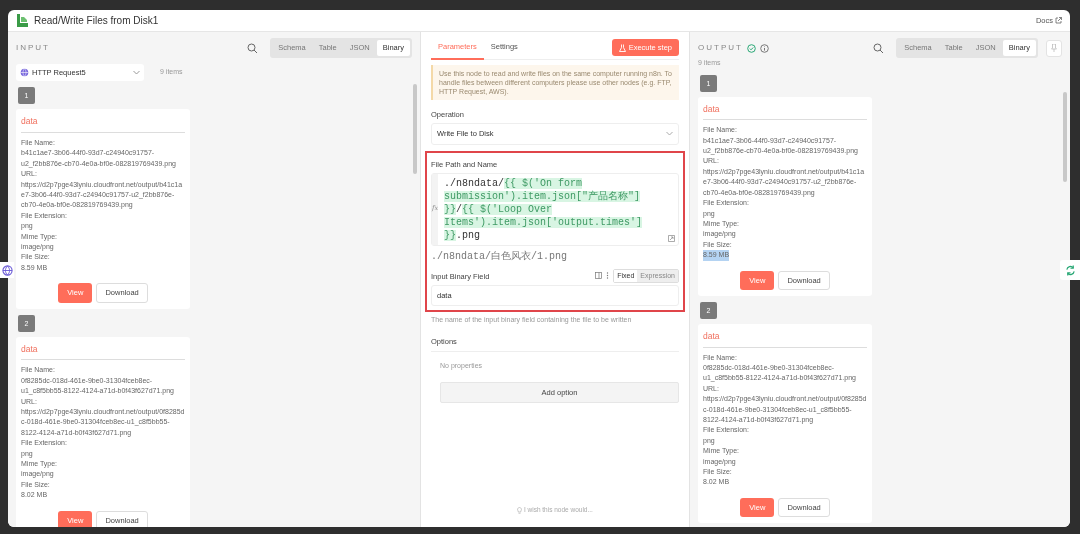  What do you see at coordinates (764, 48) in the screenshot?
I see `info-icon` at bounding box center [764, 48].